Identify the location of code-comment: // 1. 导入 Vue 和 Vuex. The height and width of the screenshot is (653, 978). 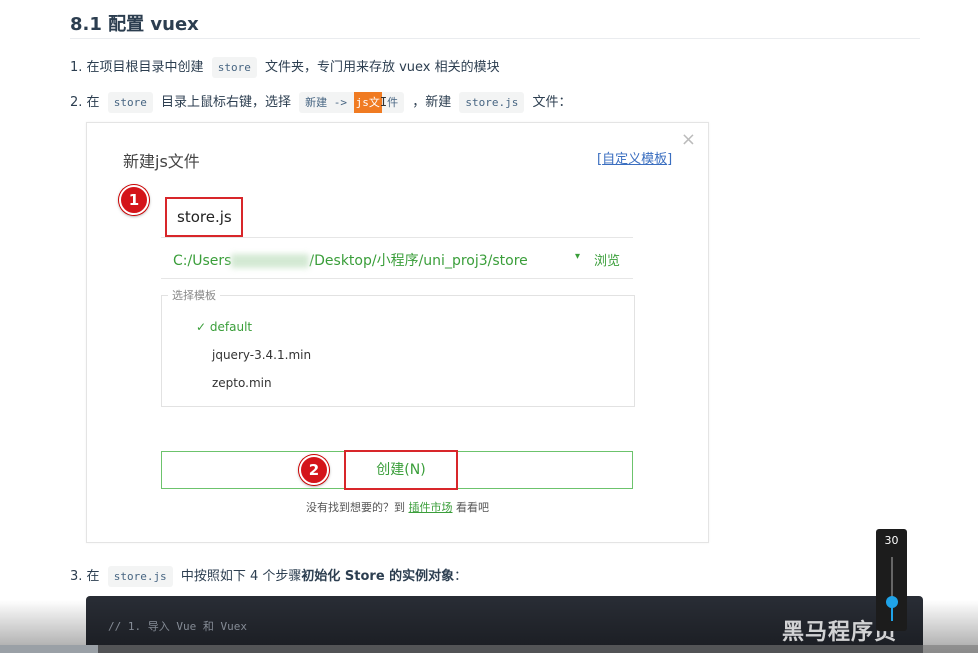
(177, 626).